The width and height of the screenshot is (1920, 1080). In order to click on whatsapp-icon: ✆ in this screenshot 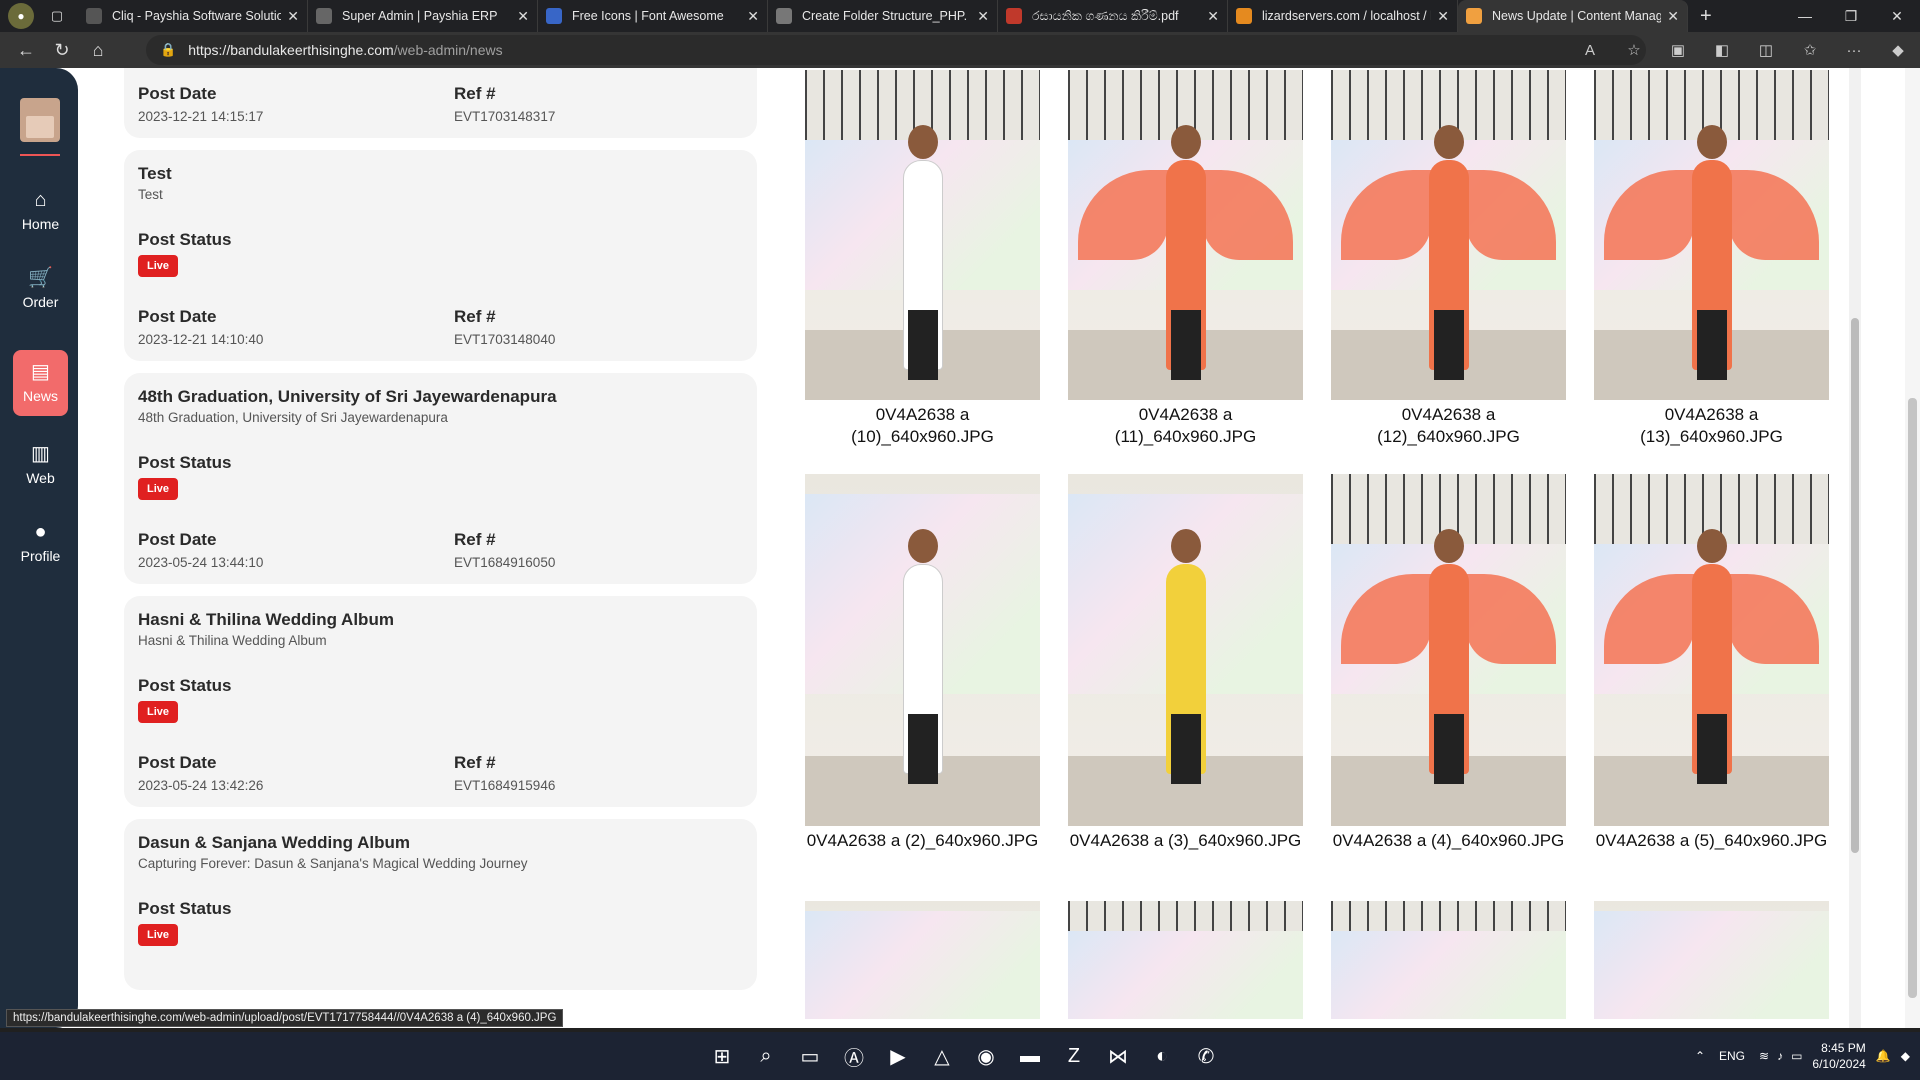, I will do `click(1206, 1056)`.